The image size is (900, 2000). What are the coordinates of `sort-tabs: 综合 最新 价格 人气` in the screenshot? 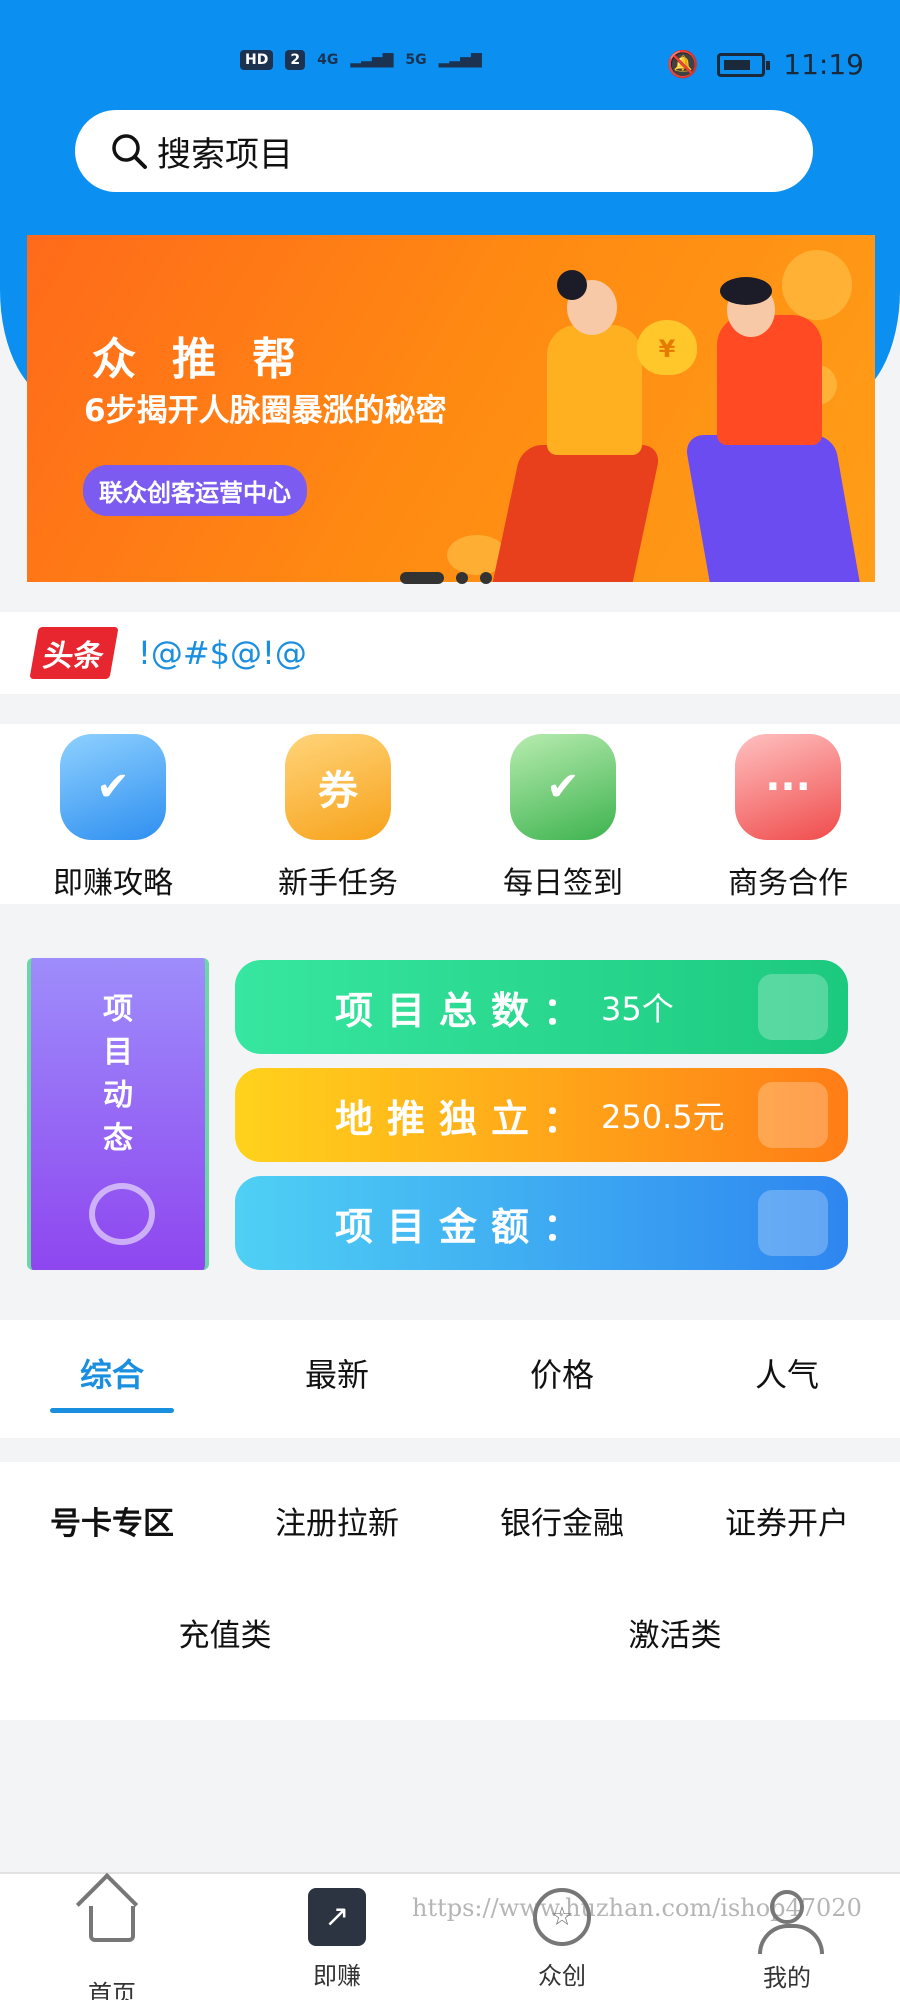 It's located at (450, 1379).